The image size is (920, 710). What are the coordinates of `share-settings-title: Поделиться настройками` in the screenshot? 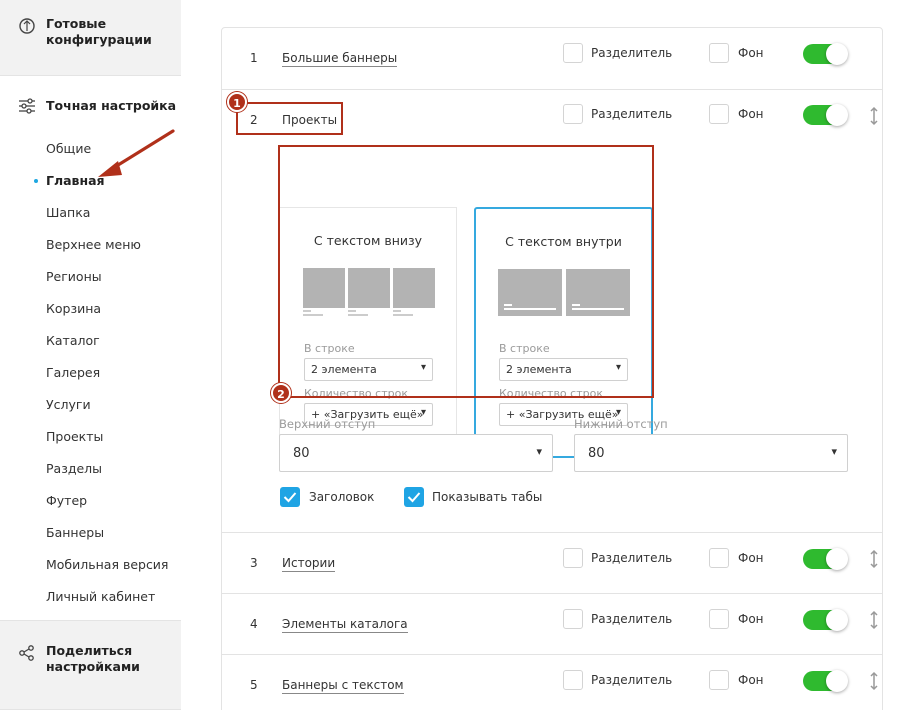 It's located at (93, 658).